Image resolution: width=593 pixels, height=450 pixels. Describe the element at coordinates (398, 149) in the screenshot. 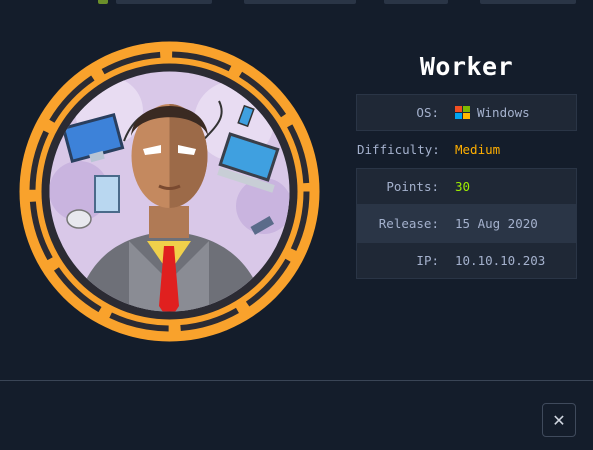

I see `difficulty-label: Difficulty:` at that location.